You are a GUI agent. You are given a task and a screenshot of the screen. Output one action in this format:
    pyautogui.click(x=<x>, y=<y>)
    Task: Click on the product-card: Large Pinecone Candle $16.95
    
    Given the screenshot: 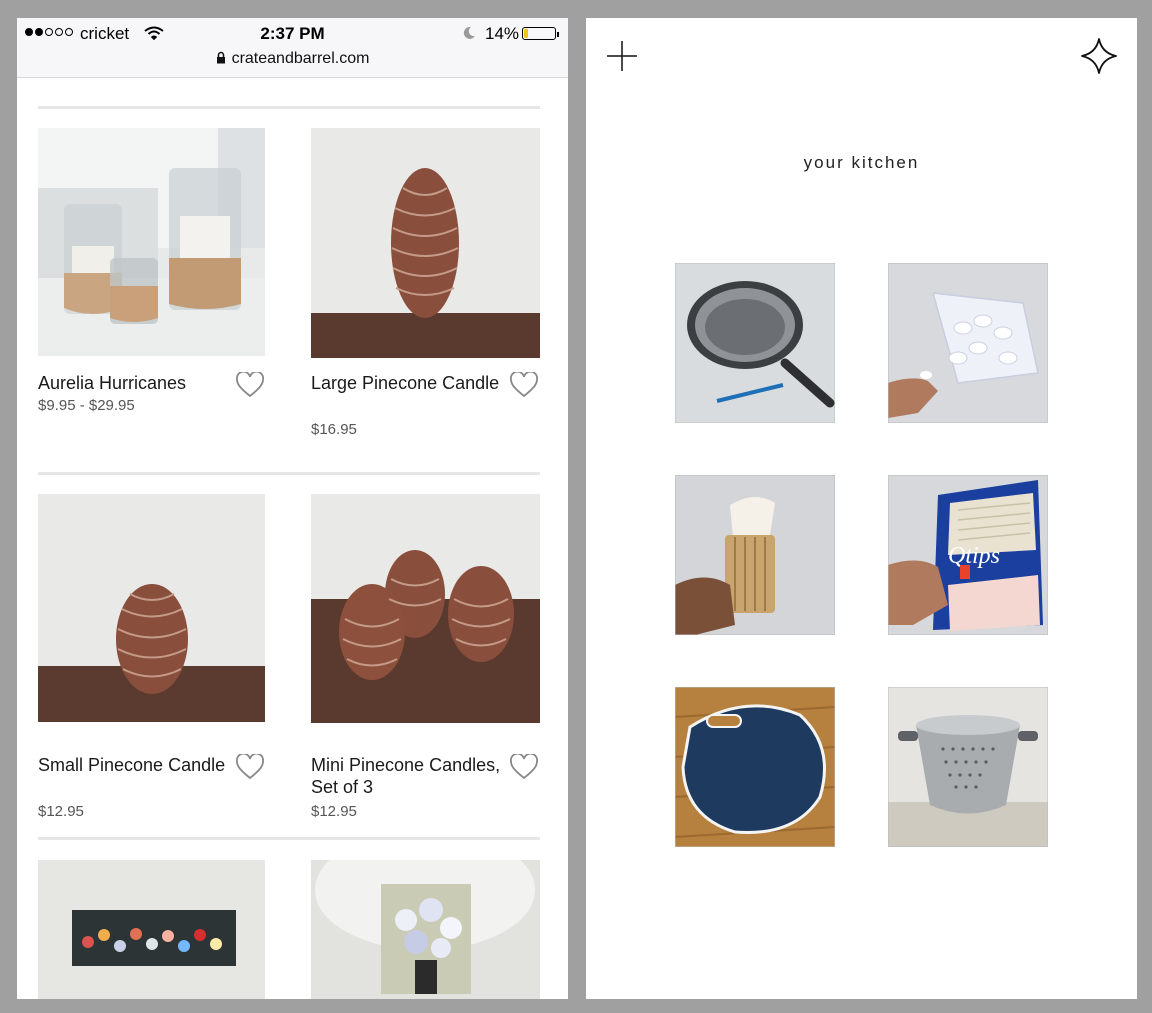 What is the action you would take?
    pyautogui.click(x=425, y=293)
    